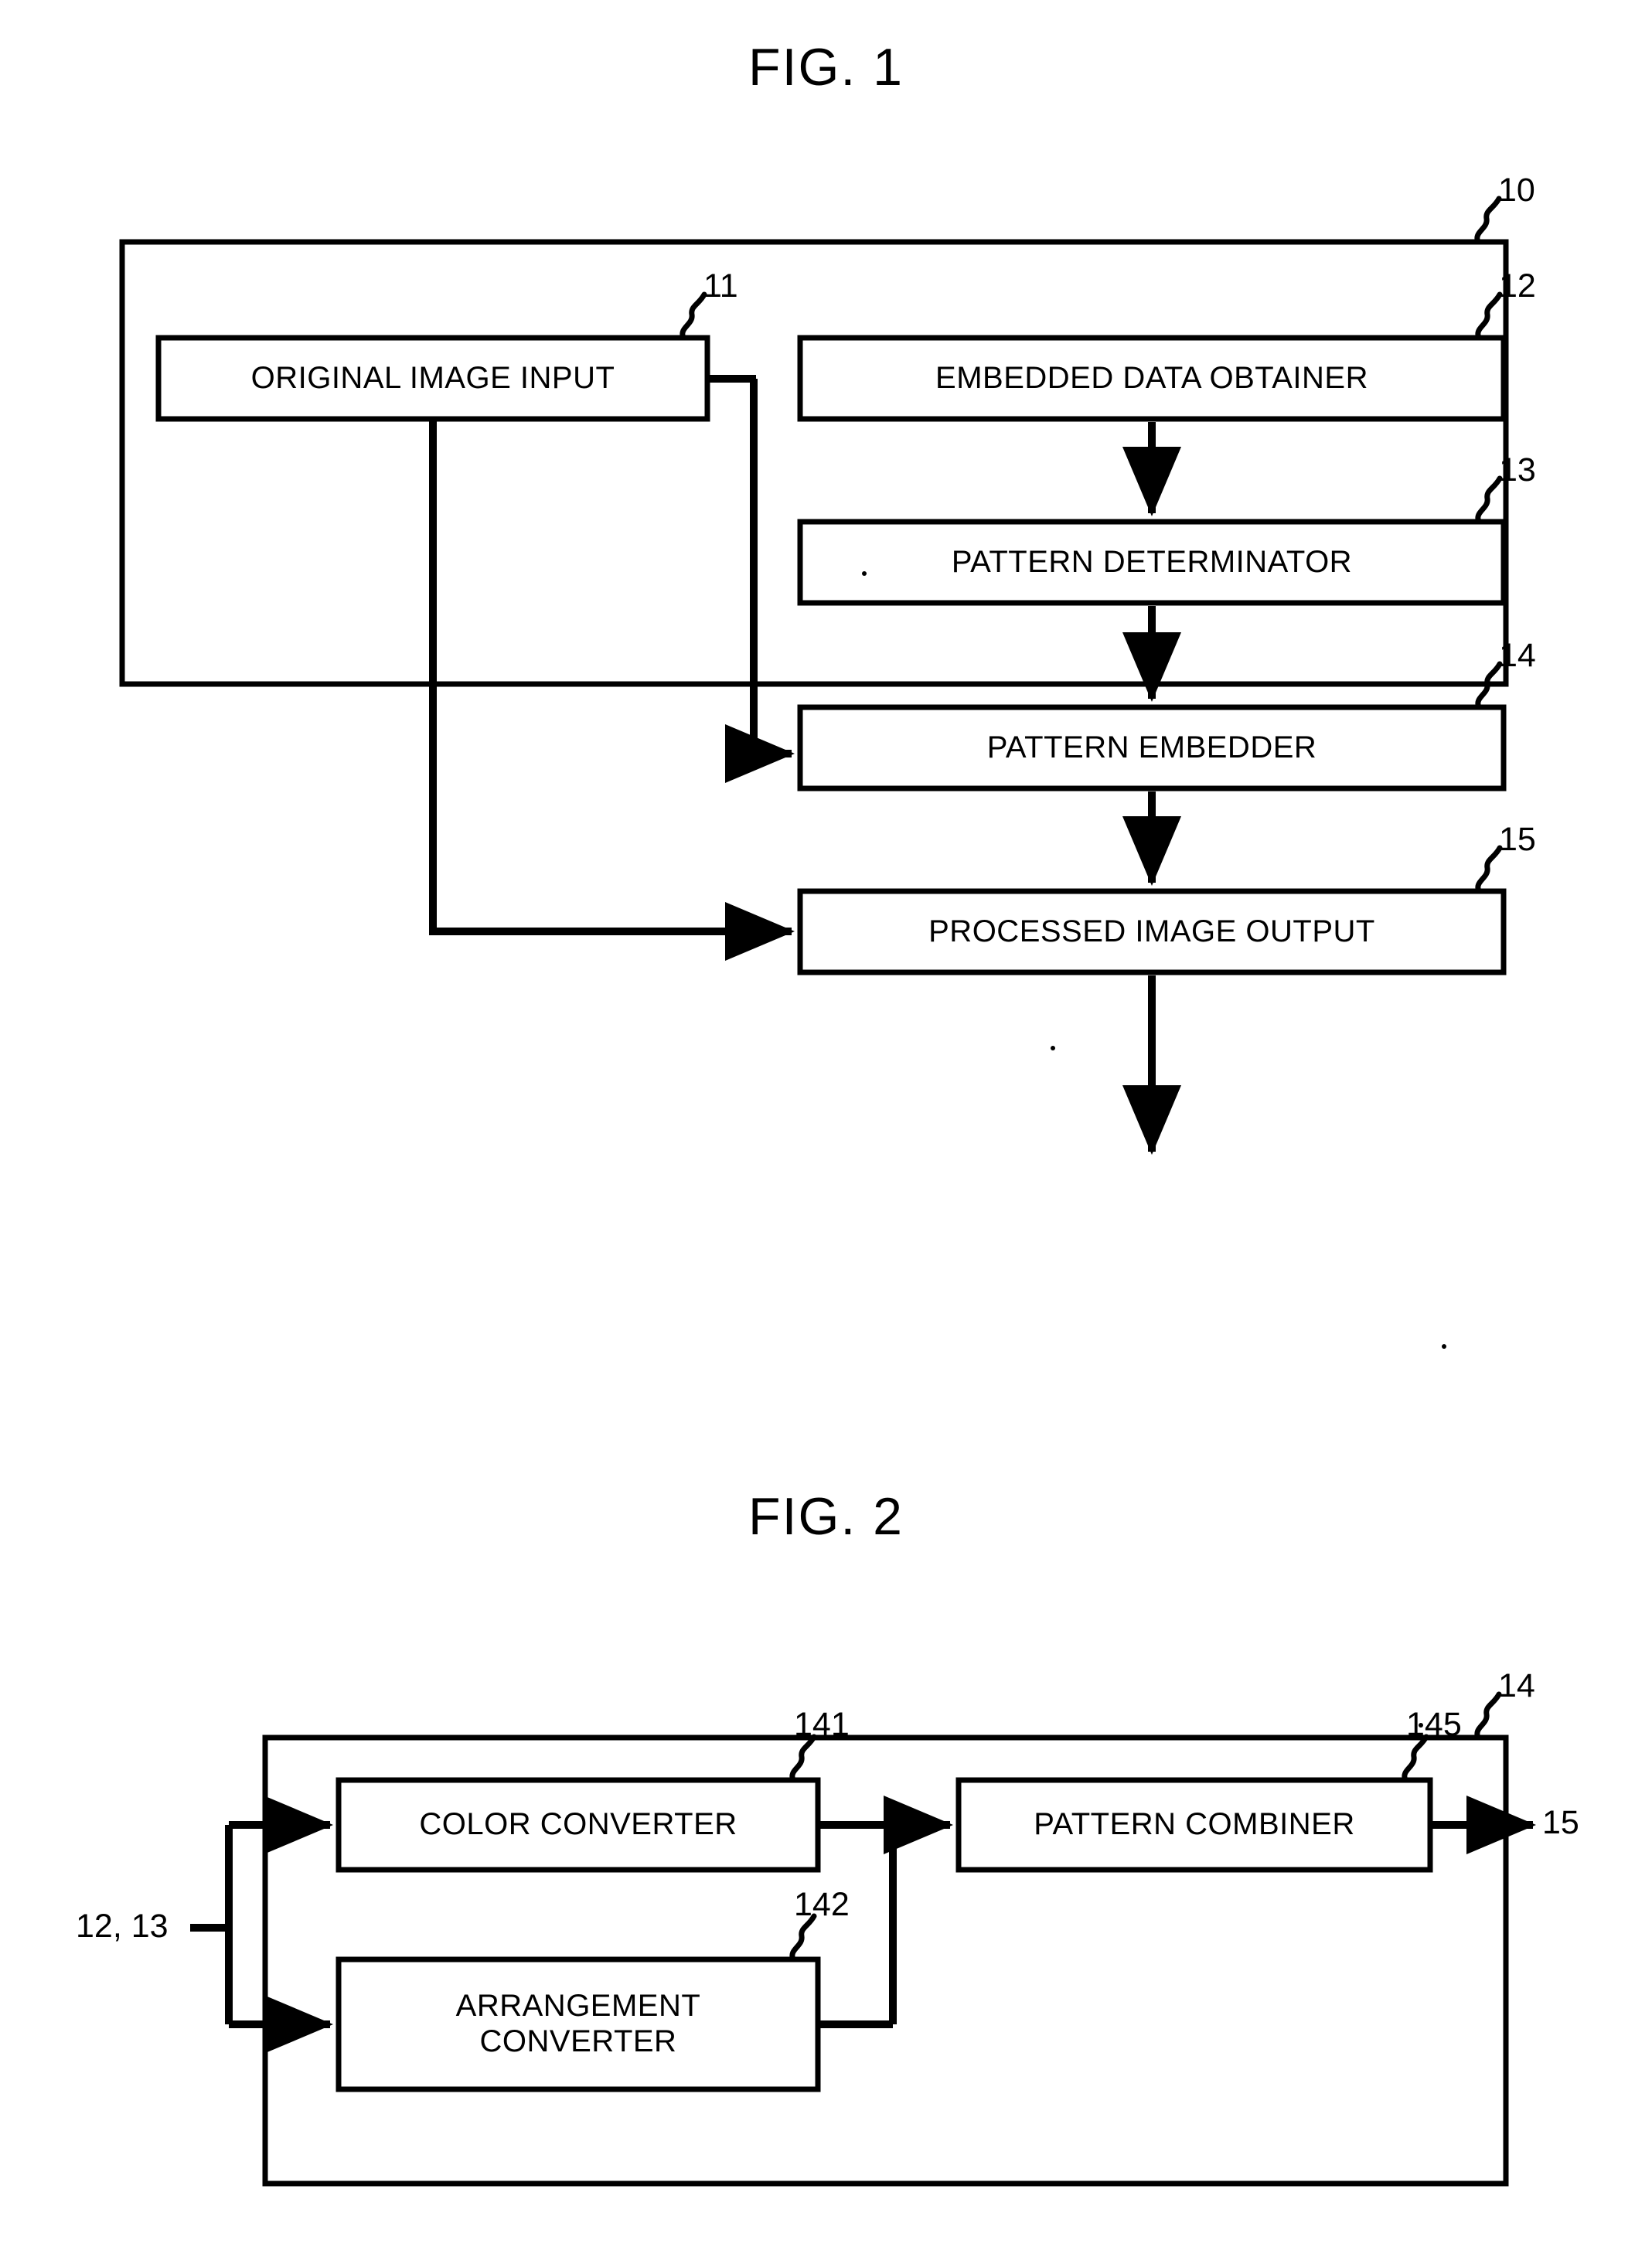 This screenshot has height=2257, width=1652. What do you see at coordinates (1518, 839) in the screenshot?
I see `fig1-ref-15: 15` at bounding box center [1518, 839].